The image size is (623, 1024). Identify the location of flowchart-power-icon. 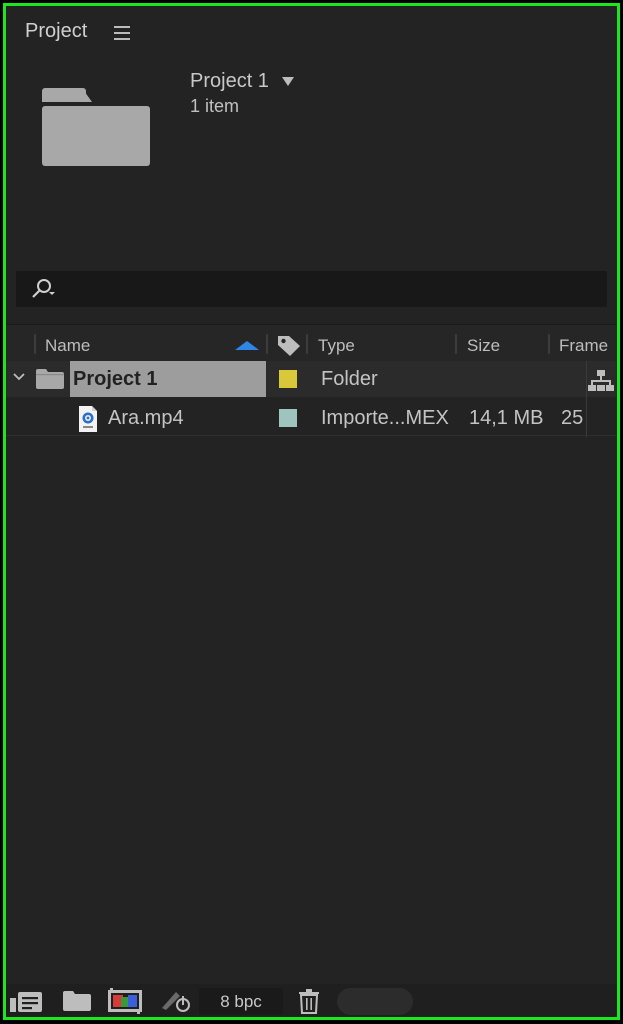
(175, 1001).